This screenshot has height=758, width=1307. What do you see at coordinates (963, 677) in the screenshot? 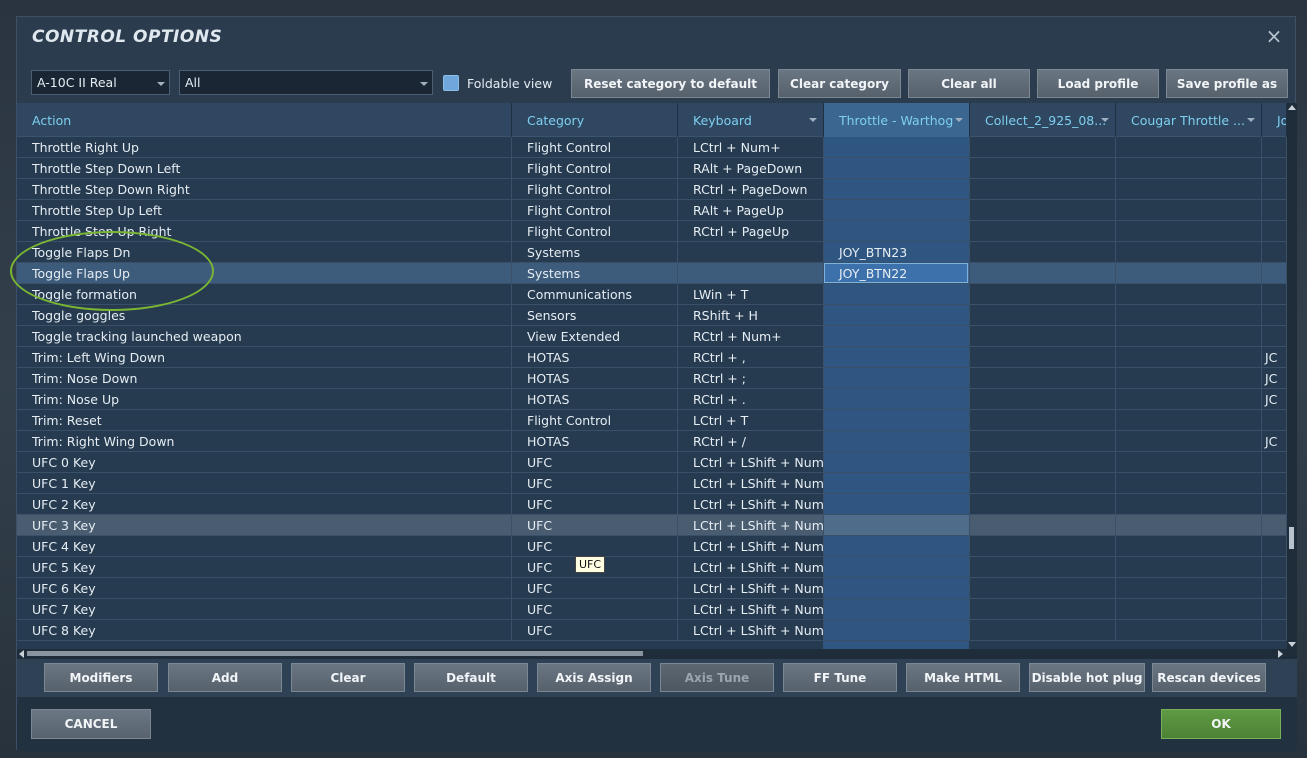
I see `make-html-button: Make HTML` at bounding box center [963, 677].